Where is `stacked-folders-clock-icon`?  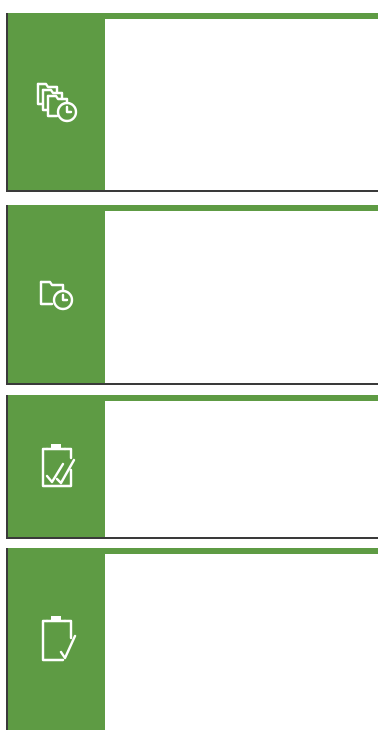 stacked-folders-clock-icon is located at coordinates (57, 102).